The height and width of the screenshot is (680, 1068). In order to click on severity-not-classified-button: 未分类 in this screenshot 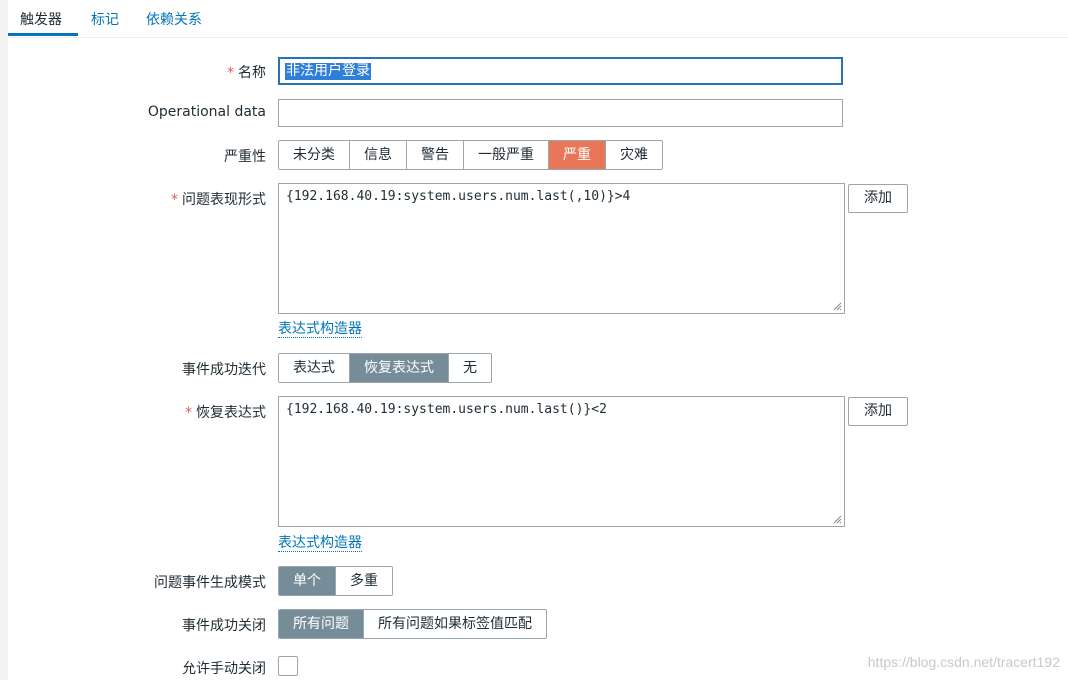, I will do `click(314, 155)`.